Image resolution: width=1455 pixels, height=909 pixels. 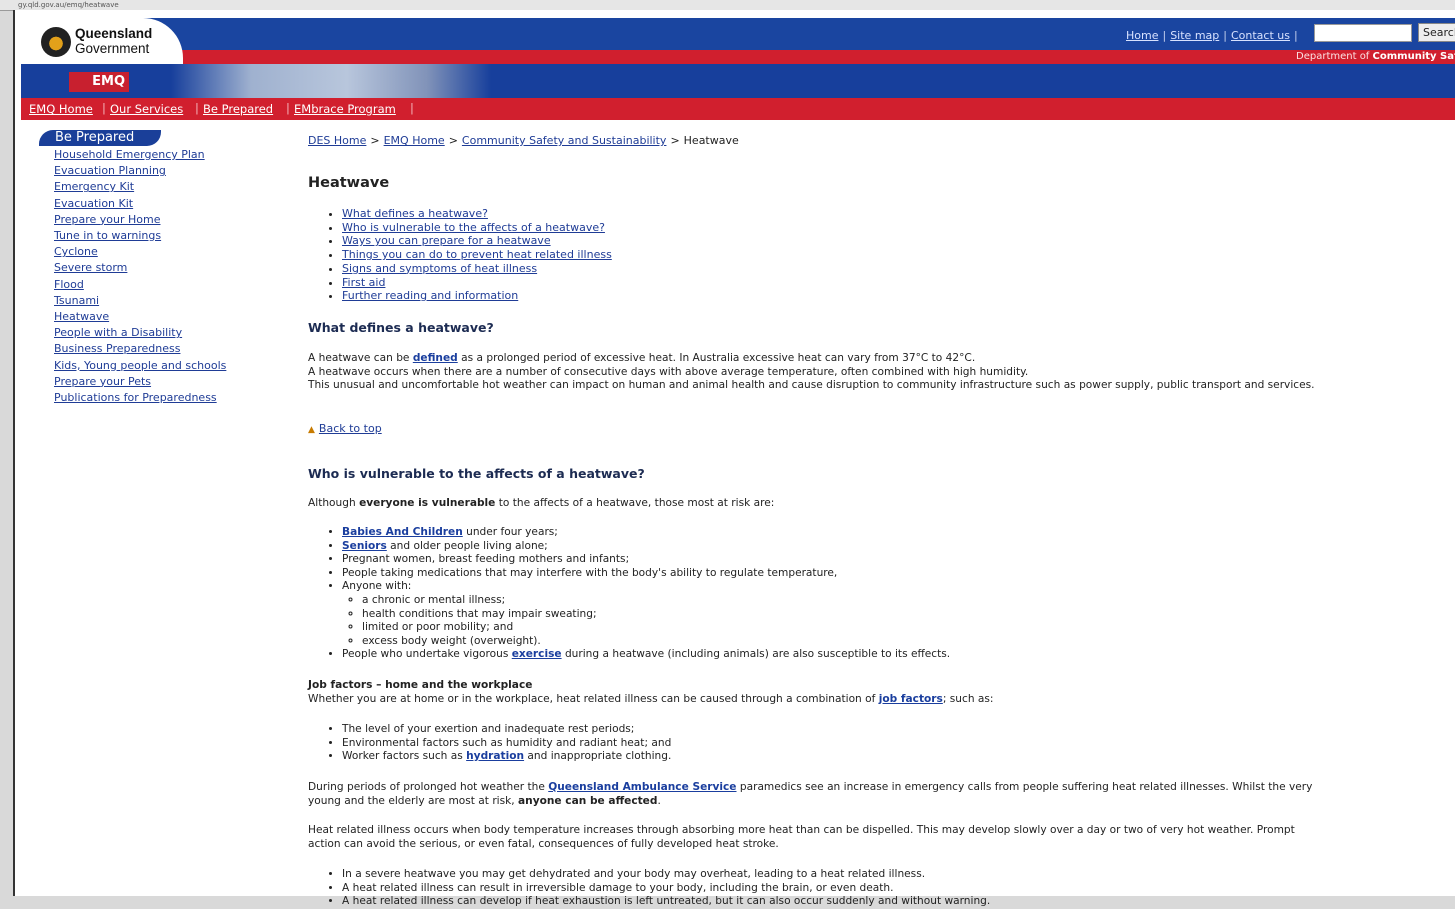 What do you see at coordinates (68, 5) in the screenshot?
I see `address-text: gy.qld.gov.au/emq/heatwave` at bounding box center [68, 5].